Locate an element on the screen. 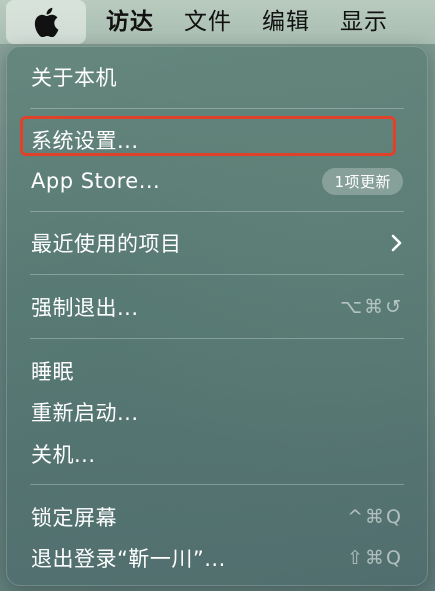  menu-item-label: 睡眠 is located at coordinates (52, 372).